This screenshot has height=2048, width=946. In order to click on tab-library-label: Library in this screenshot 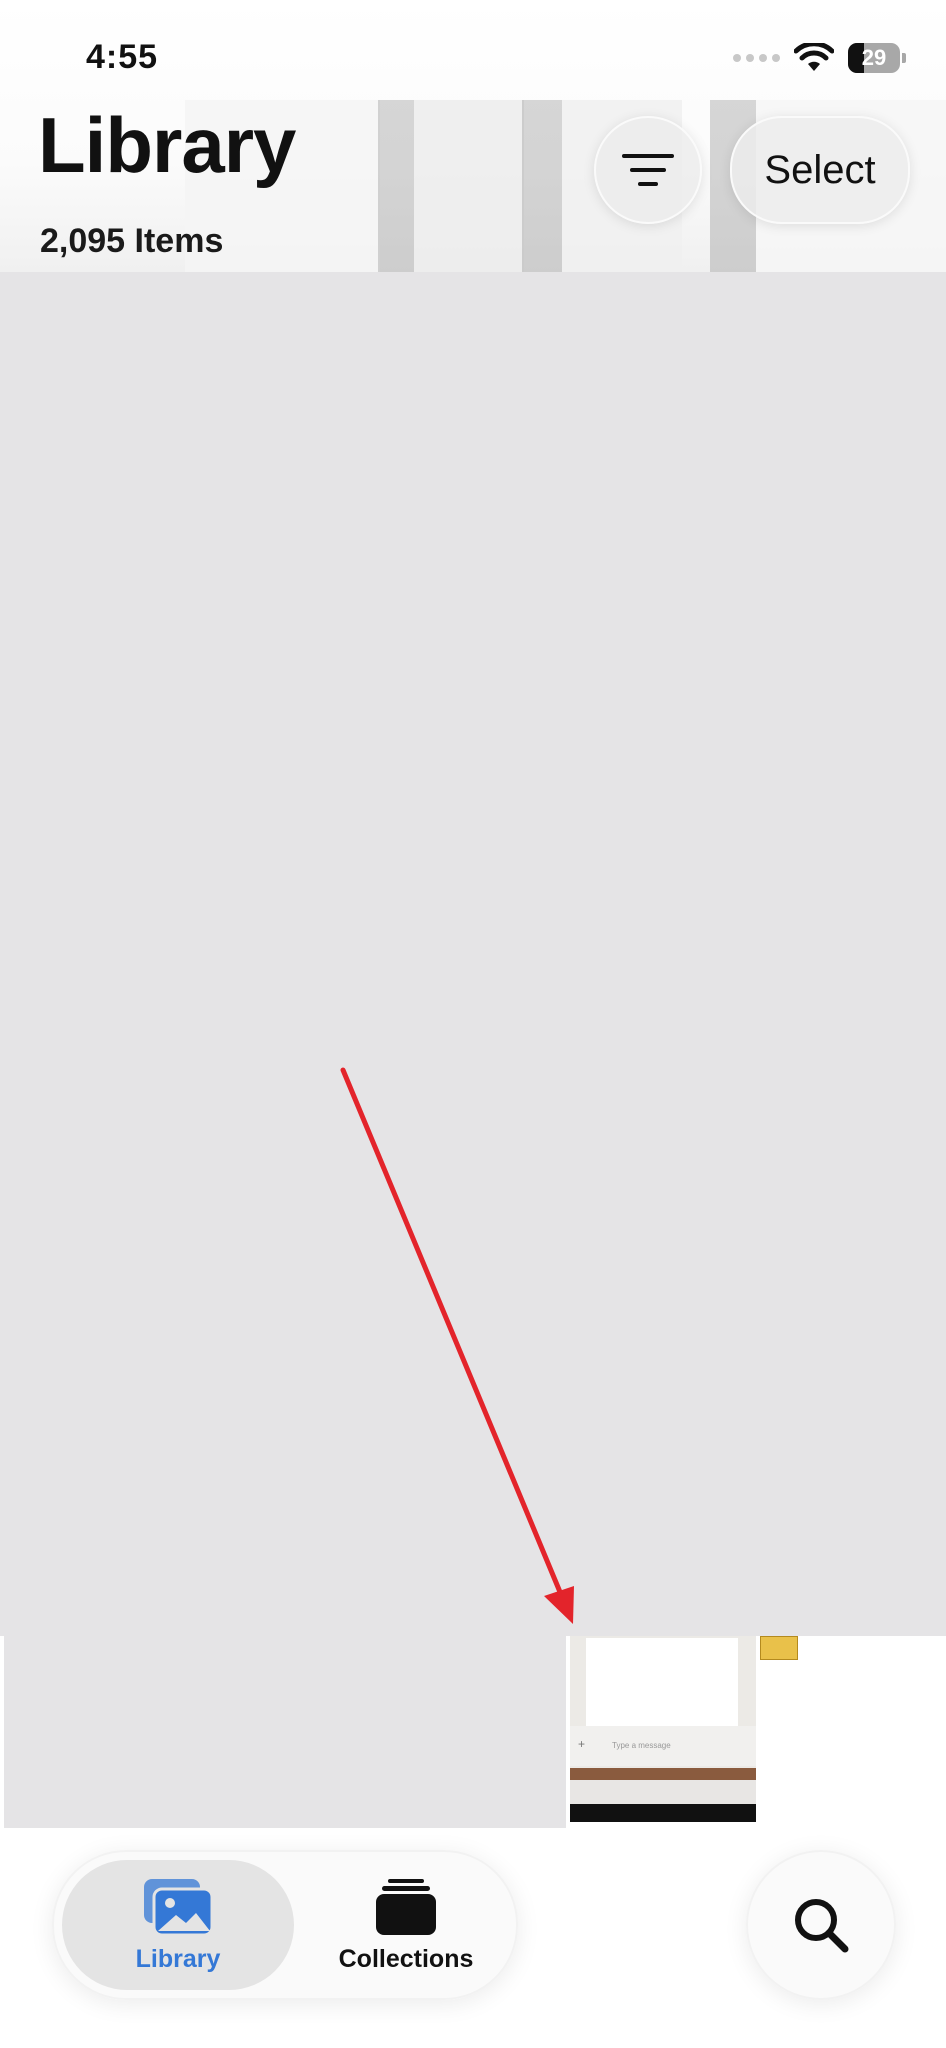, I will do `click(178, 1958)`.